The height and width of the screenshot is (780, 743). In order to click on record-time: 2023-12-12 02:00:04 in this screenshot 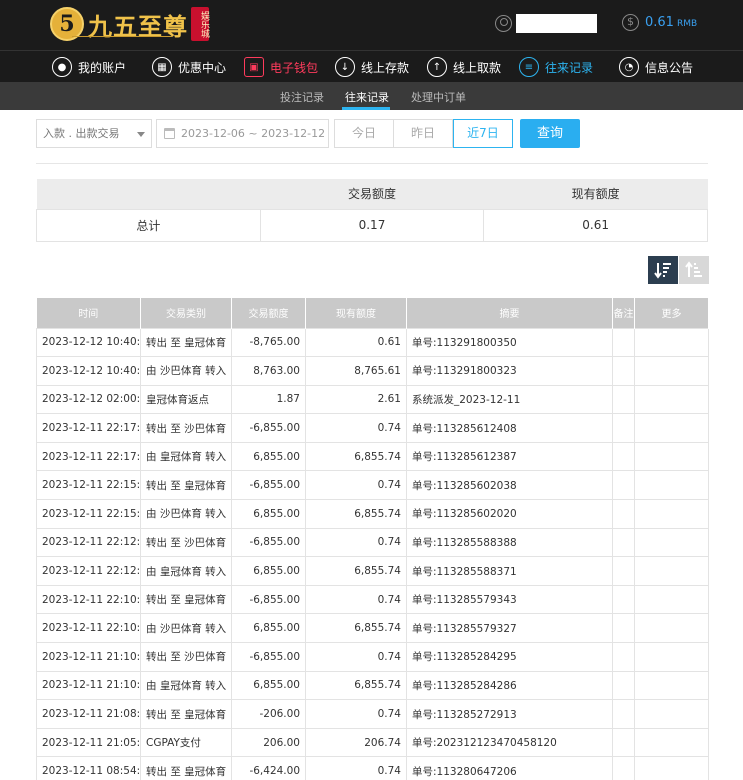, I will do `click(88, 399)`.